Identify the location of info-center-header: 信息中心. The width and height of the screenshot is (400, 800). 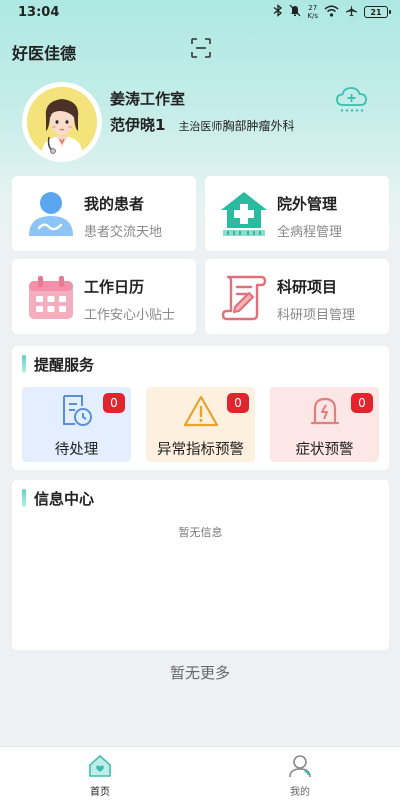
(58, 498).